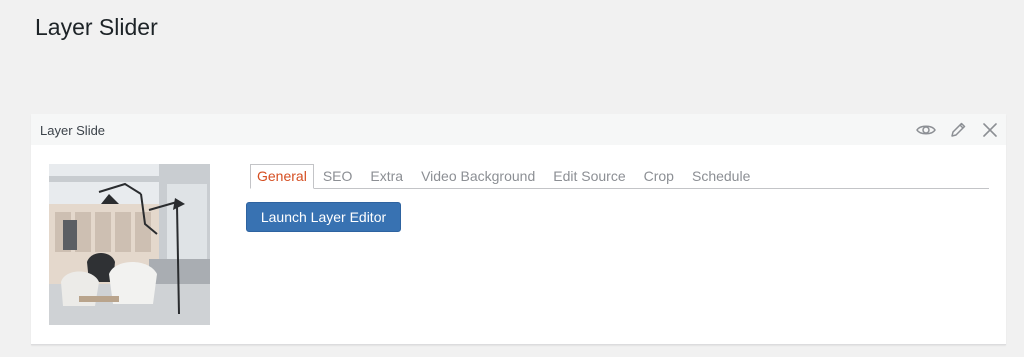 The image size is (1024, 357). I want to click on eye-icon, so click(926, 130).